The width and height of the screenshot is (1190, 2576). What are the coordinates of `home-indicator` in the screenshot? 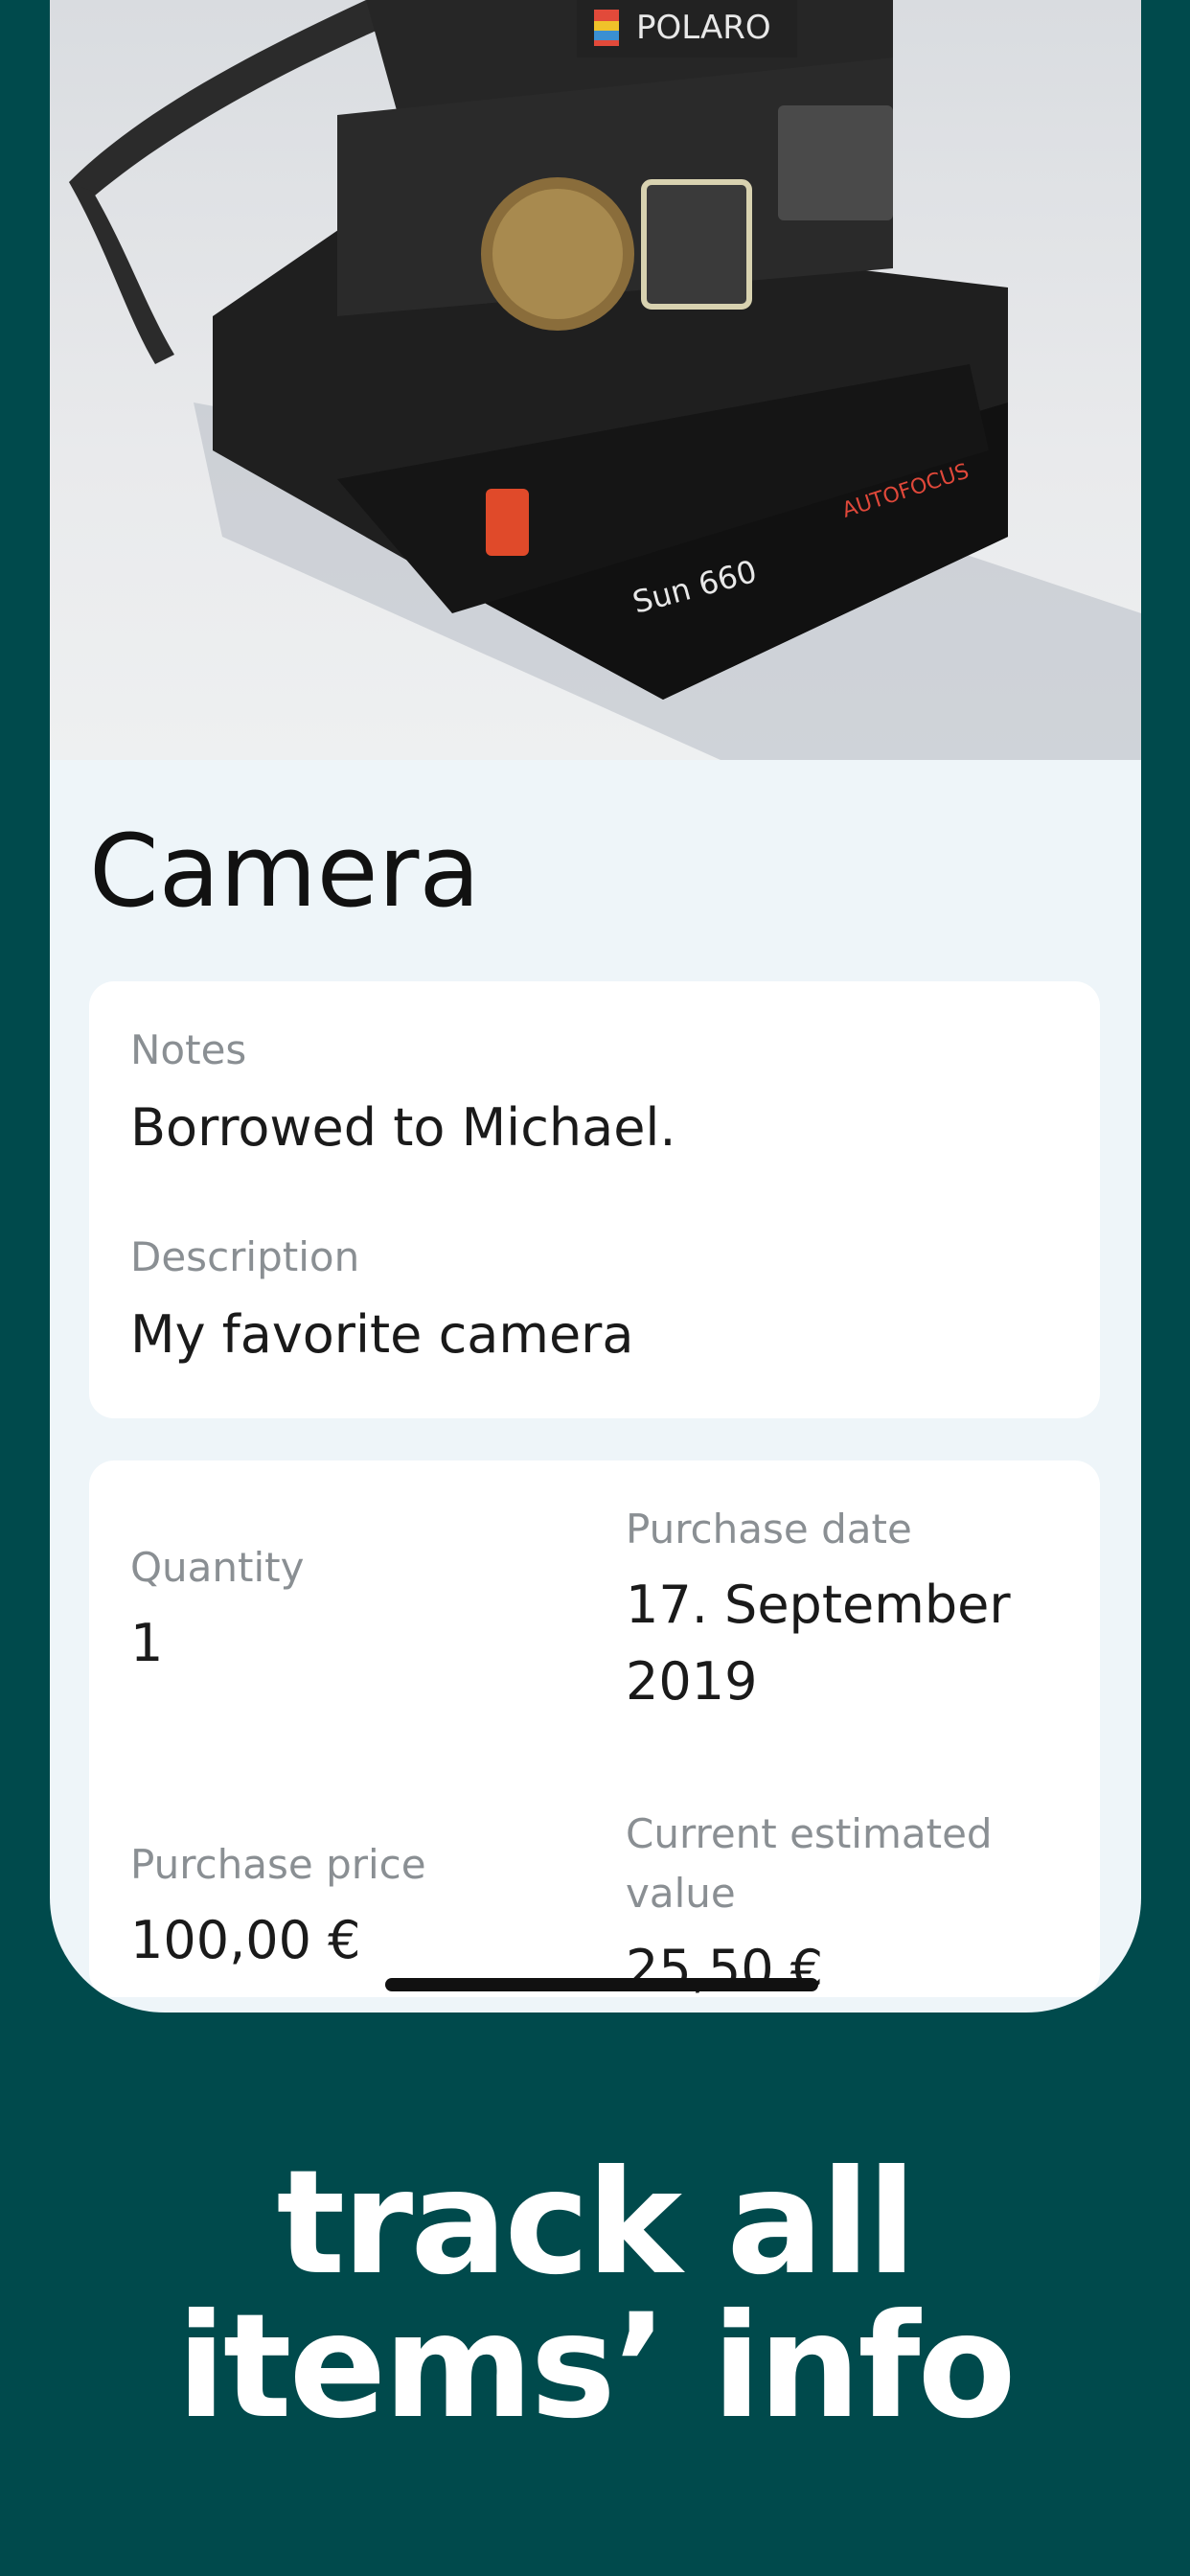 It's located at (602, 1984).